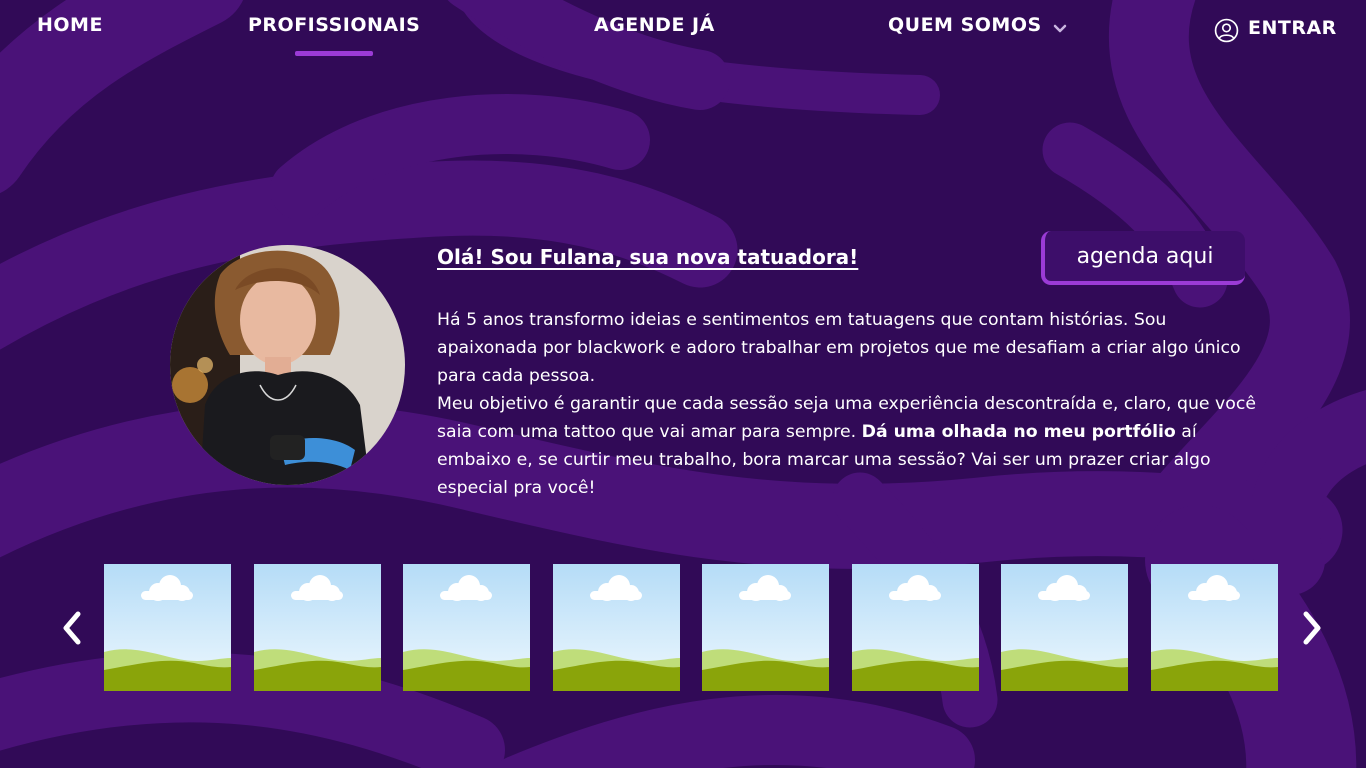  Describe the element at coordinates (334, 25) in the screenshot. I see `nav-profissionais: PROFISSIONAIS` at that location.